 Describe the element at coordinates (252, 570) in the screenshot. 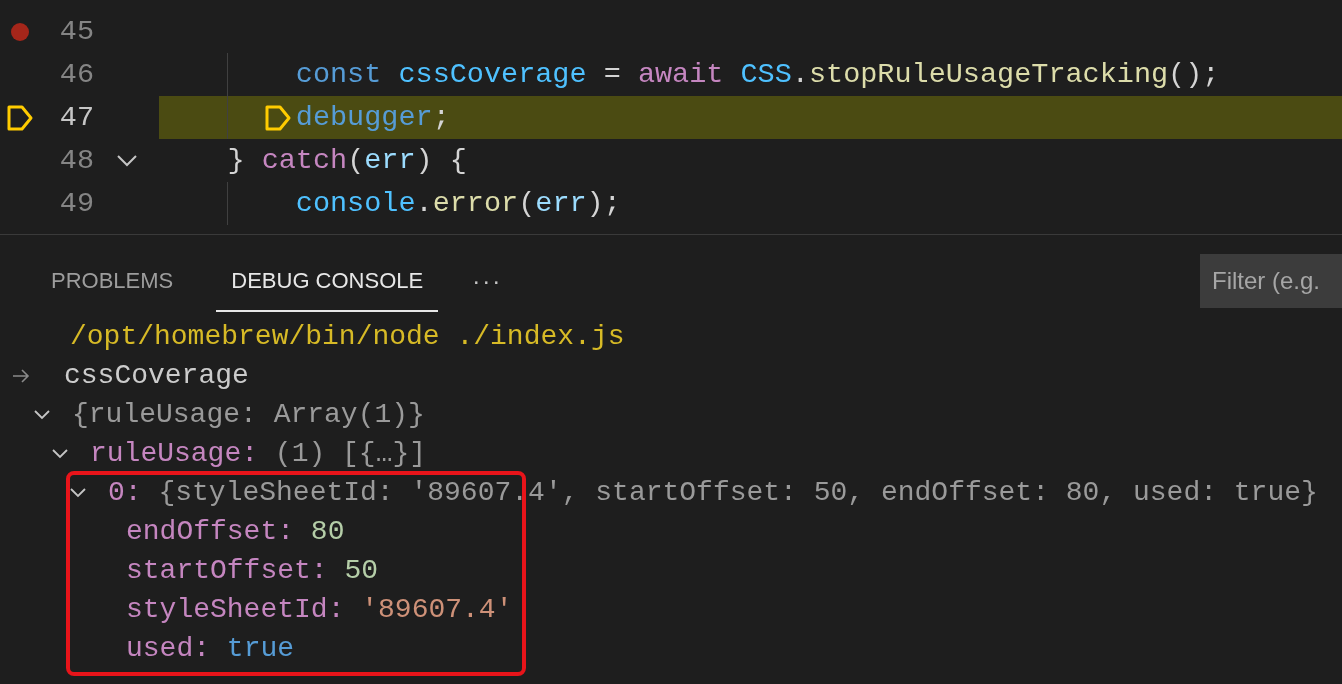

I see `tree-entry: startOffset: 50` at that location.